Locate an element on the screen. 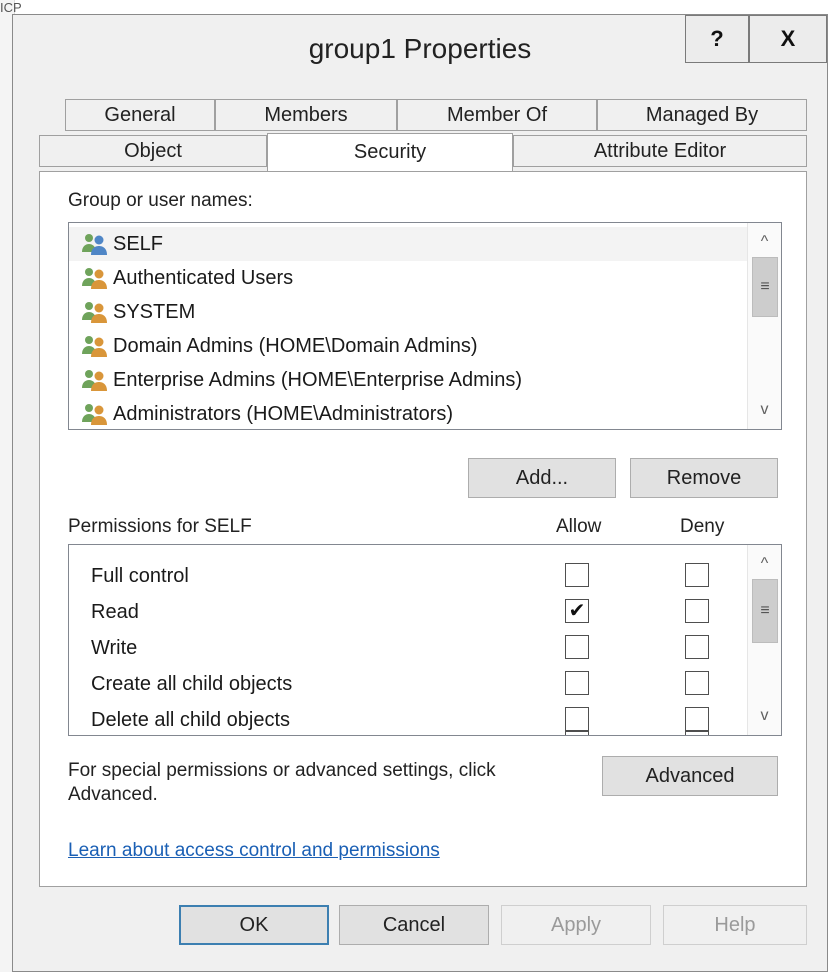 The image size is (828, 972). title-bar: group1 Properties ? X is located at coordinates (420, 49).